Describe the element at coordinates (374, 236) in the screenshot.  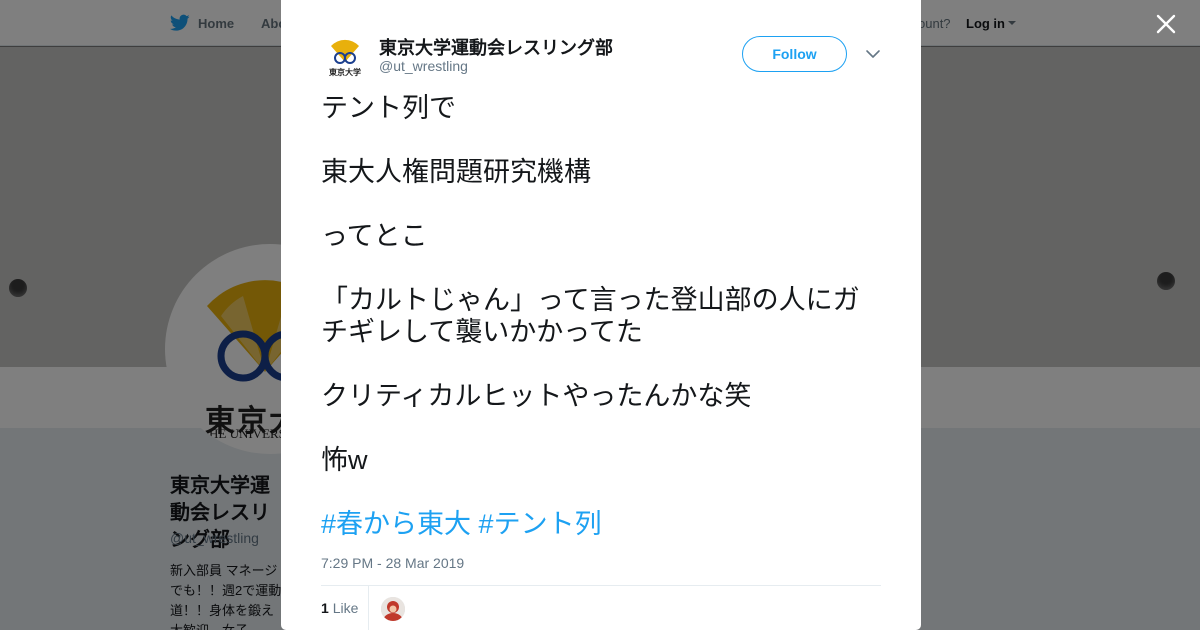
I see `tweet-paragraph: ってとこ` at that location.